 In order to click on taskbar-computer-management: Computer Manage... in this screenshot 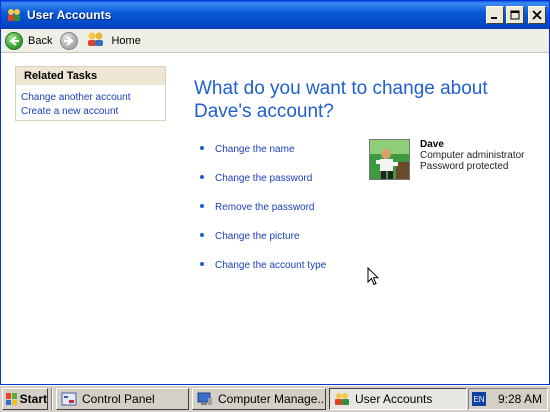, I will do `click(259, 399)`.